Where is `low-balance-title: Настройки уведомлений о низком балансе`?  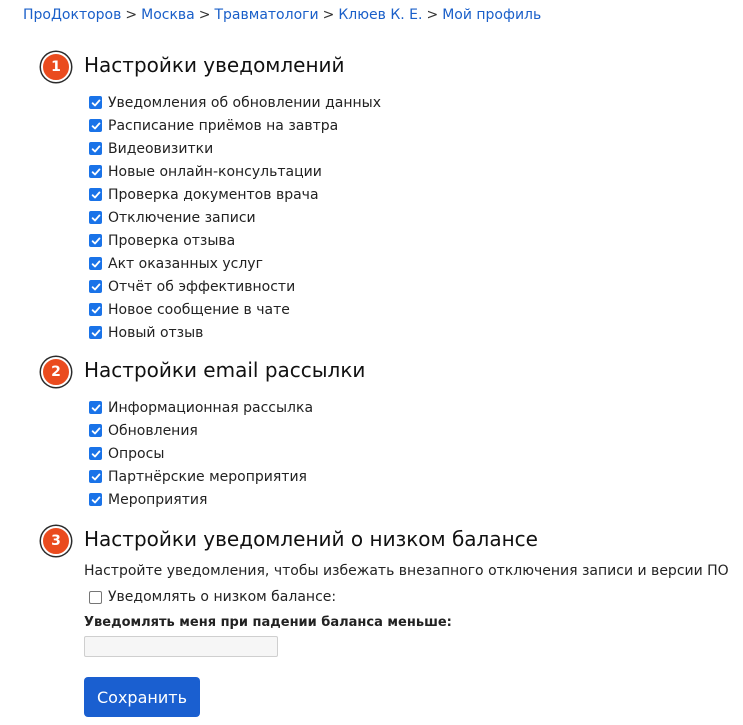
low-balance-title: Настройки уведомлений о низком балансе is located at coordinates (311, 539).